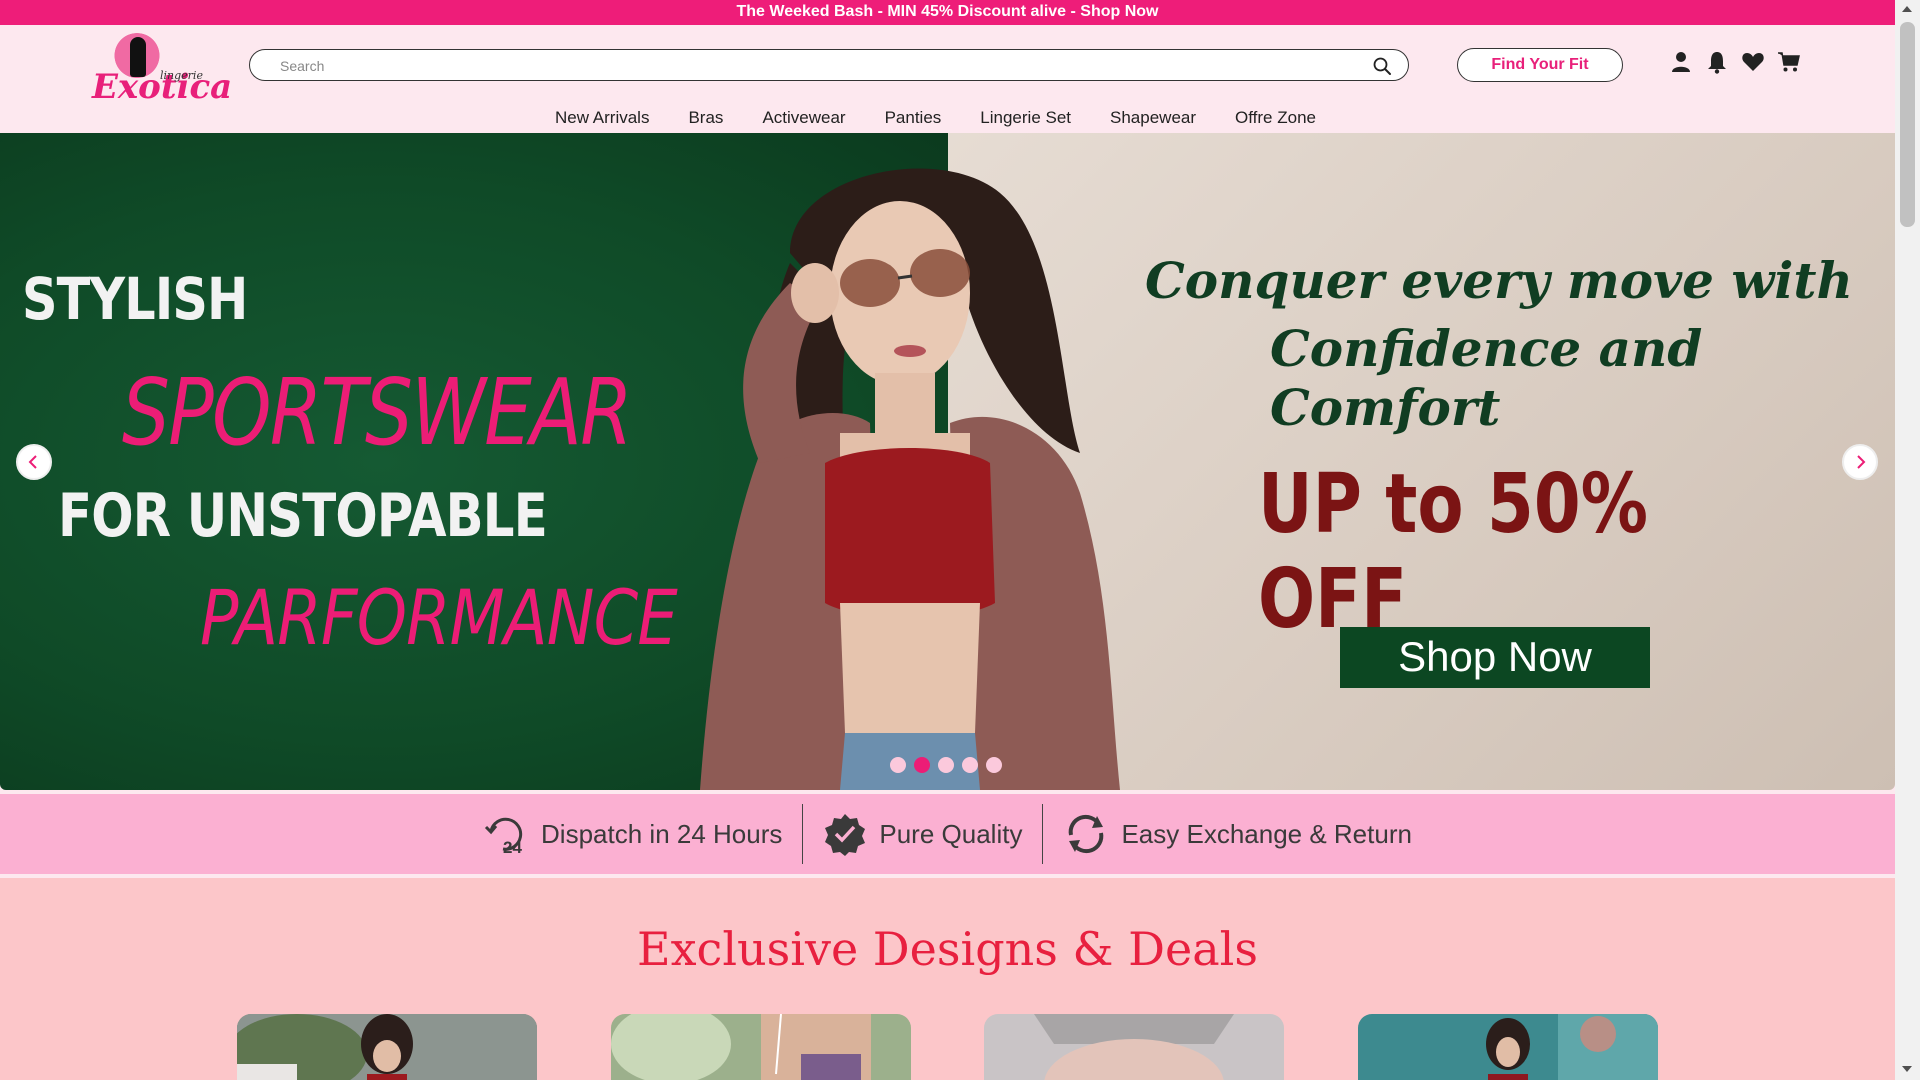 The image size is (1920, 1080). Describe the element at coordinates (377, 412) in the screenshot. I see `hero-line-sportswear: SPORTSWEAR` at that location.